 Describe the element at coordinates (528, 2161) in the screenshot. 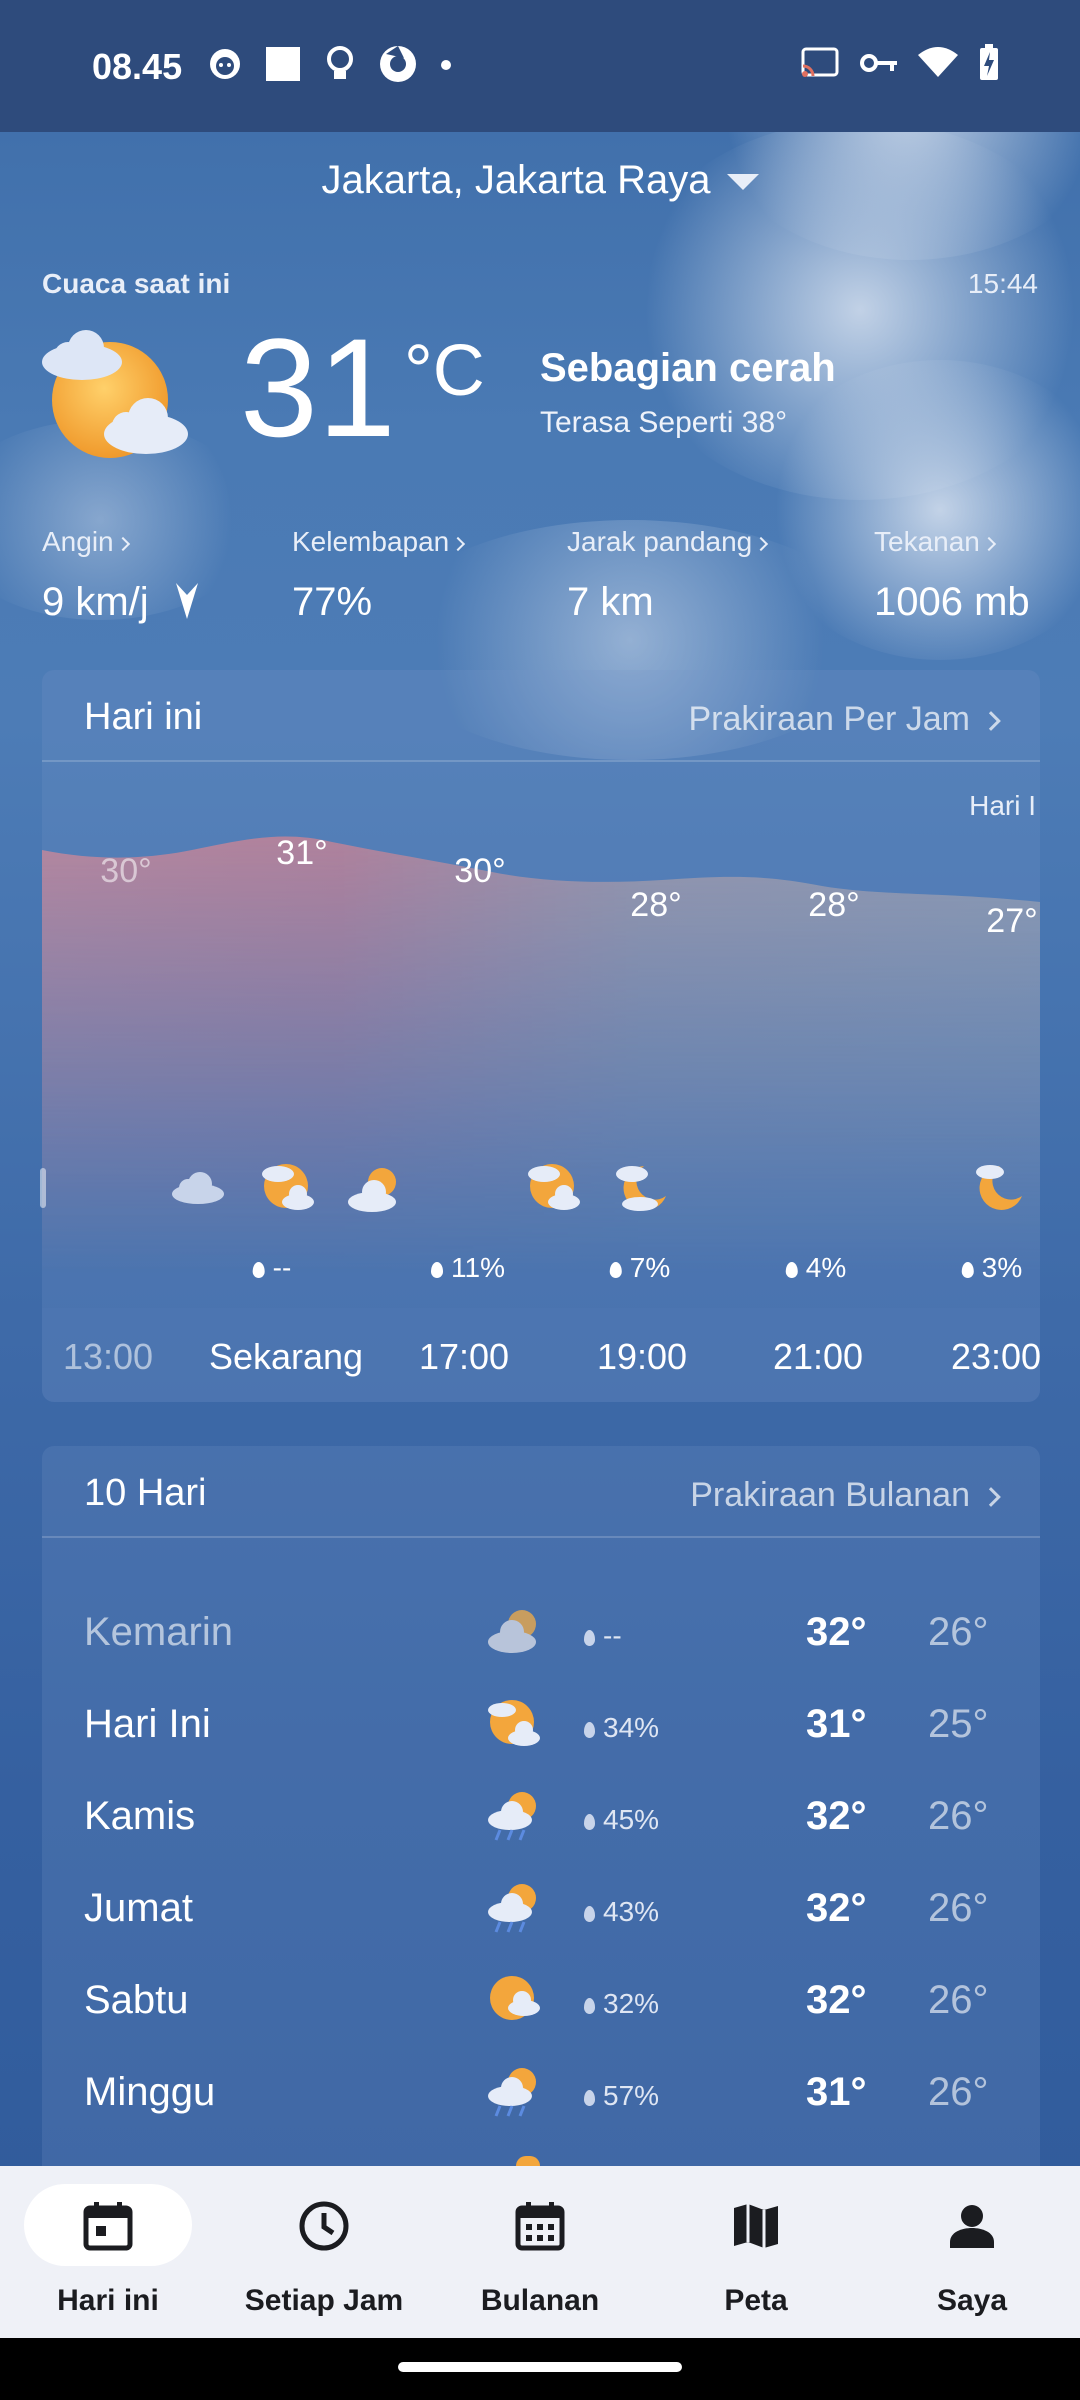

I see `partial-day-icon` at that location.